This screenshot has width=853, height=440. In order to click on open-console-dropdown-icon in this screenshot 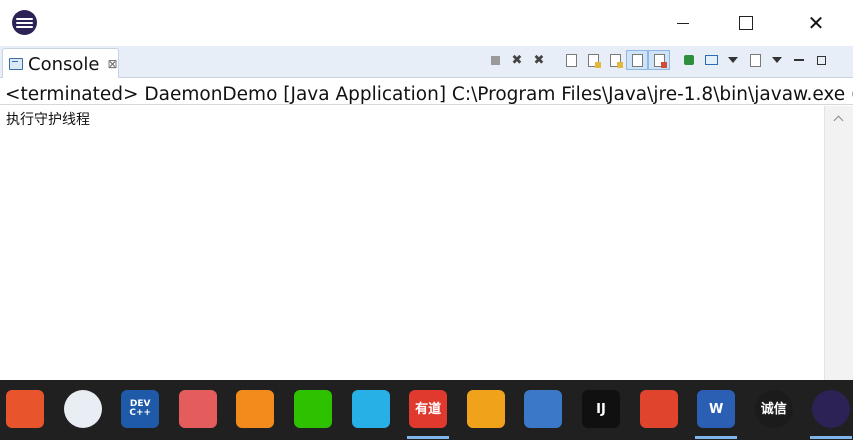, I will do `click(777, 60)`.